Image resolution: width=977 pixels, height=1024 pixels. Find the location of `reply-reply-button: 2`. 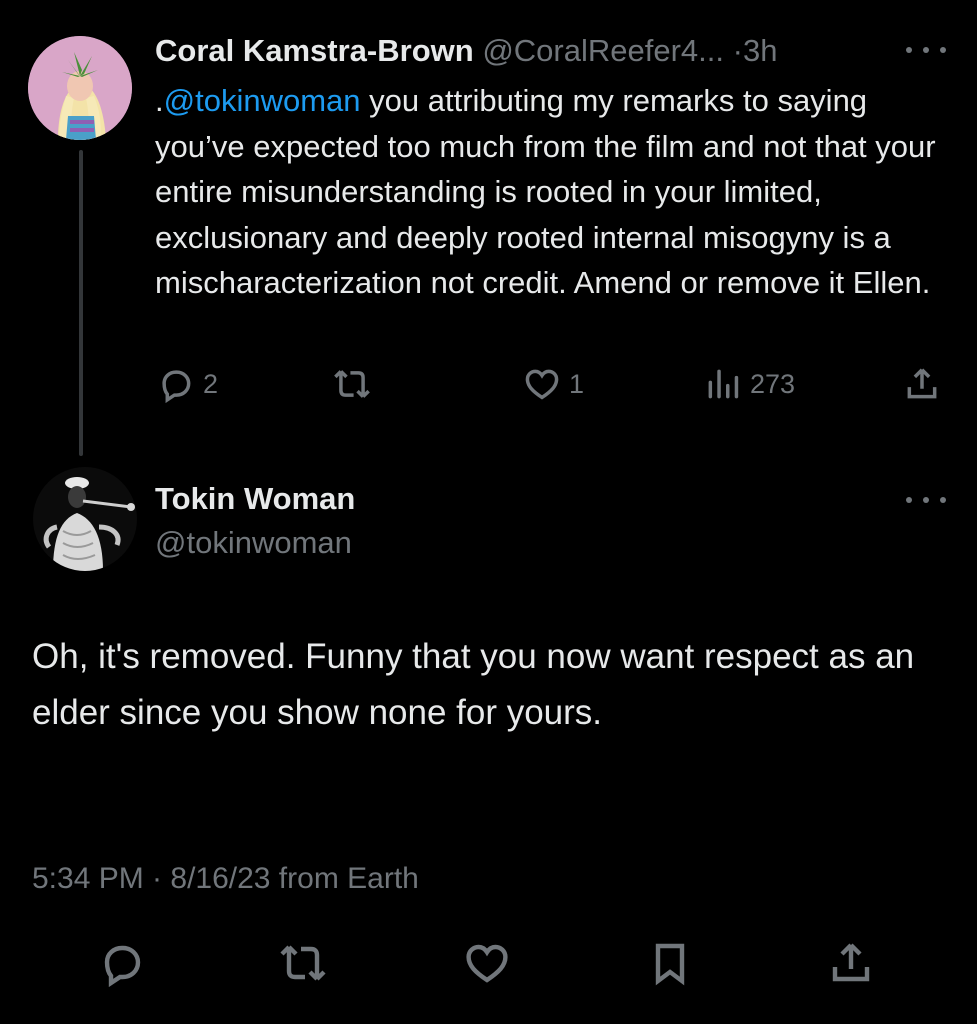

reply-reply-button: 2 is located at coordinates (187, 384).